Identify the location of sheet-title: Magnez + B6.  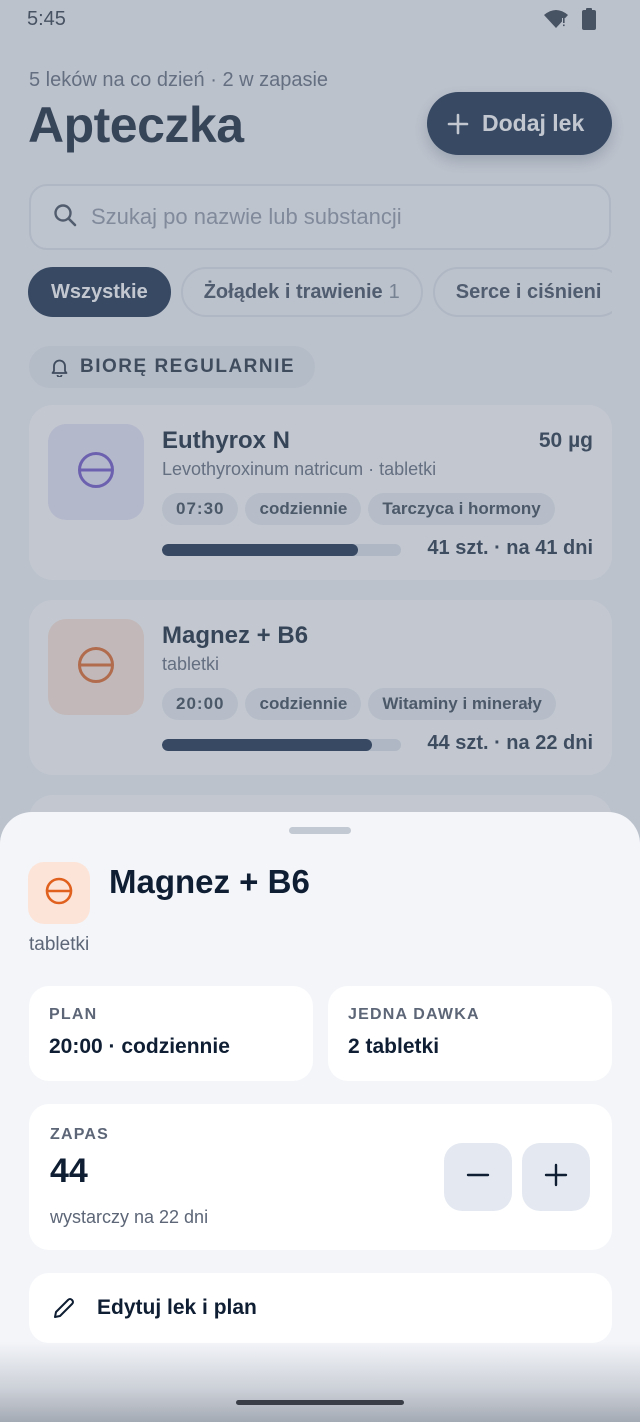
(209, 881).